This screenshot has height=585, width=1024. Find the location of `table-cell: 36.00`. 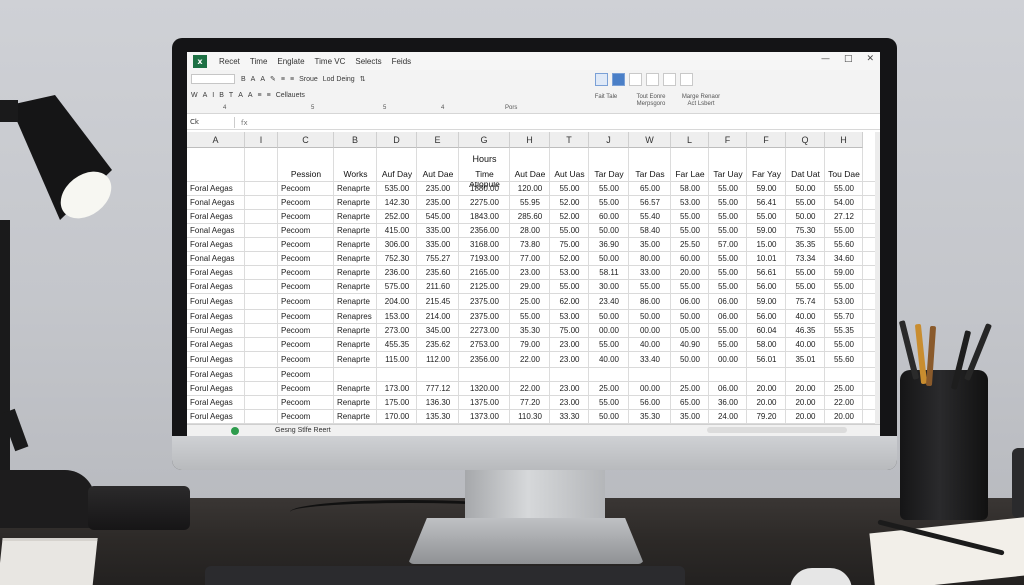

table-cell: 36.00 is located at coordinates (728, 402).